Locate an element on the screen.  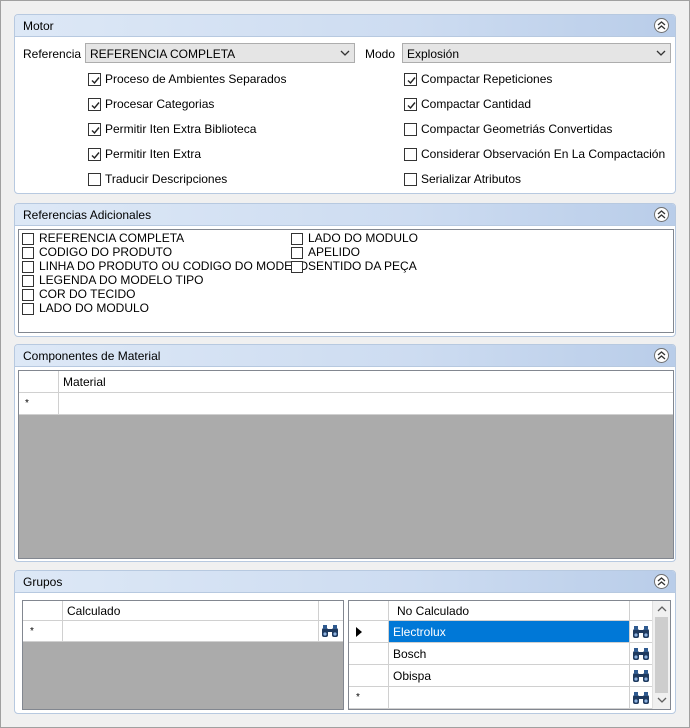
table-row: Obispa is located at coordinates (500, 676).